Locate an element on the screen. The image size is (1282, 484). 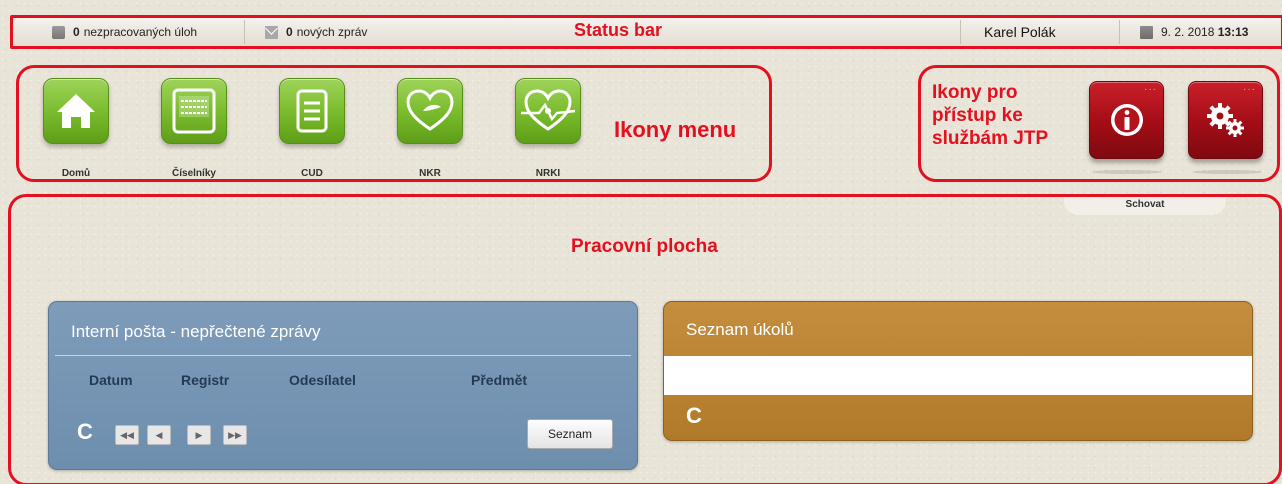
list-button: Seznam is located at coordinates (570, 434).